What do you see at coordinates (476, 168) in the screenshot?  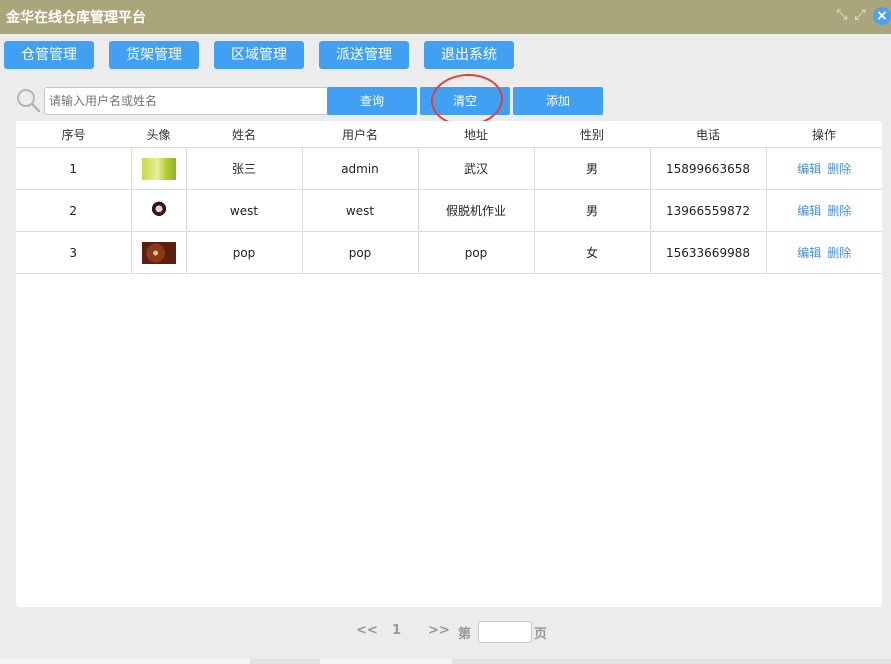 I see `cell-address: 武汉` at bounding box center [476, 168].